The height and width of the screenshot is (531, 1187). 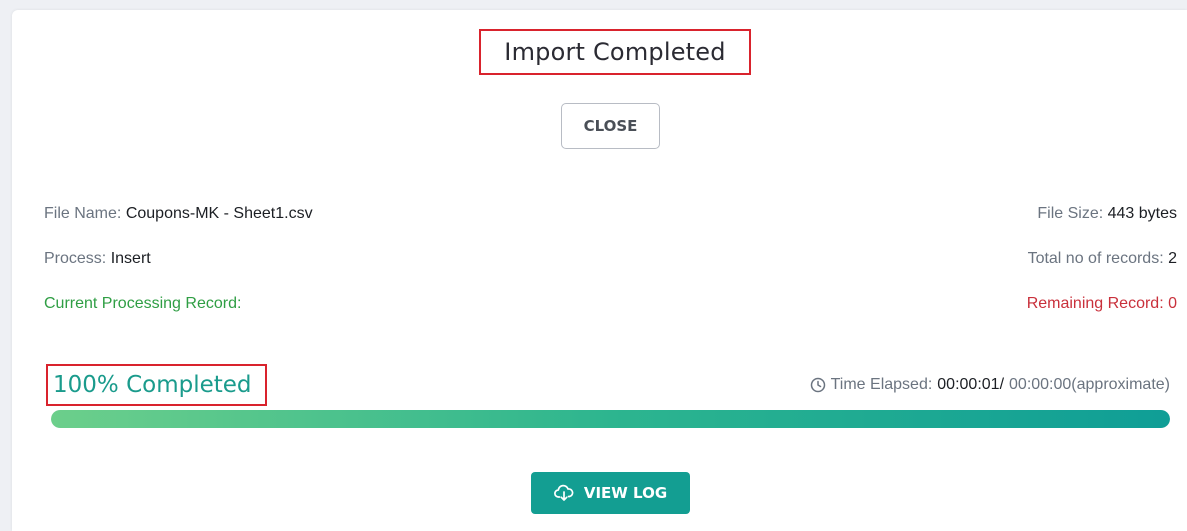 What do you see at coordinates (219, 213) in the screenshot?
I see `file-name-value: Coupons-MK - Sheet1.csv` at bounding box center [219, 213].